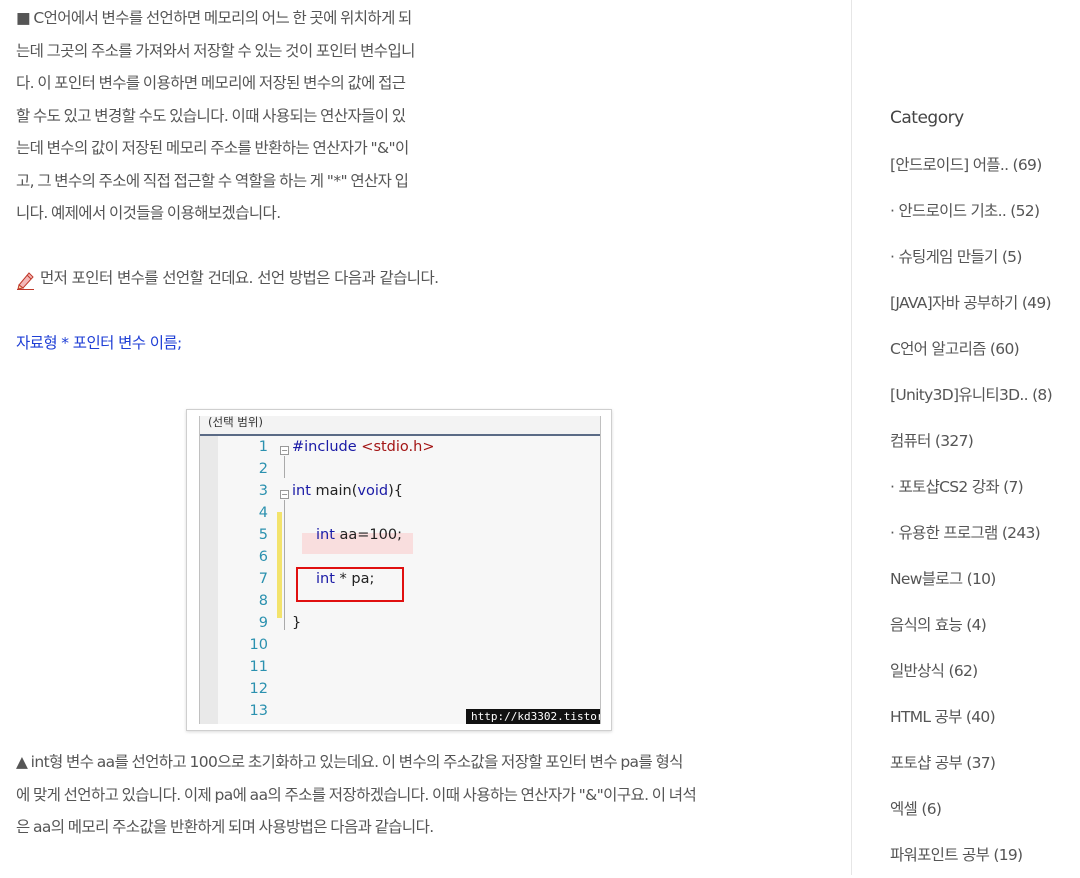  Describe the element at coordinates (258, 667) in the screenshot. I see `line-number: 11` at that location.